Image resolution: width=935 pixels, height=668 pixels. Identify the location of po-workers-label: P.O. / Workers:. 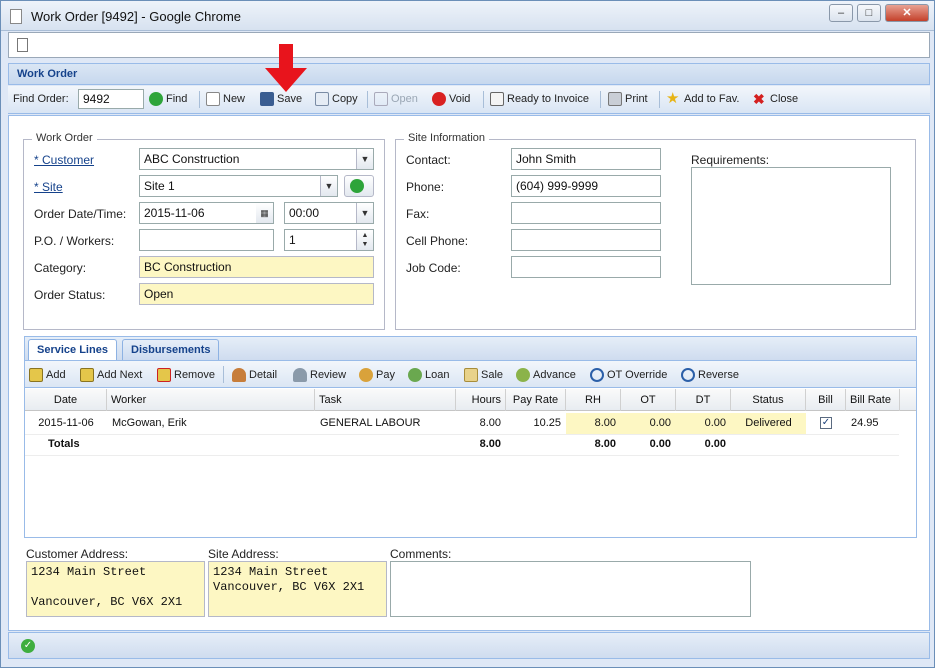
(74, 241).